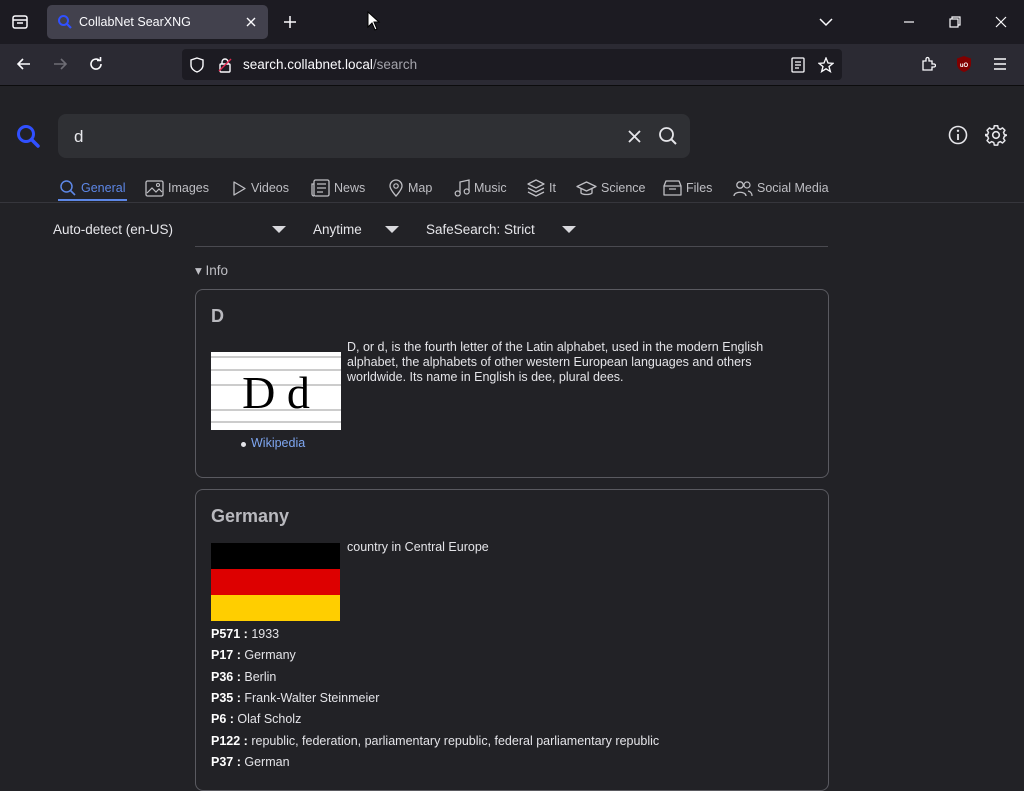 This screenshot has width=1024, height=791. What do you see at coordinates (996, 135) in the screenshot?
I see `settings-gear-icon` at bounding box center [996, 135].